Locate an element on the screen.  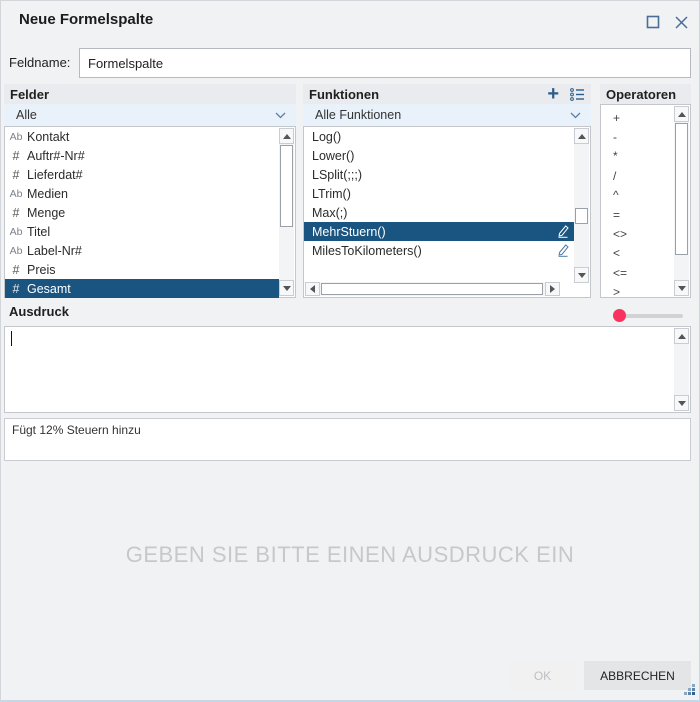
expression-scrollbar is located at coordinates (681, 369).